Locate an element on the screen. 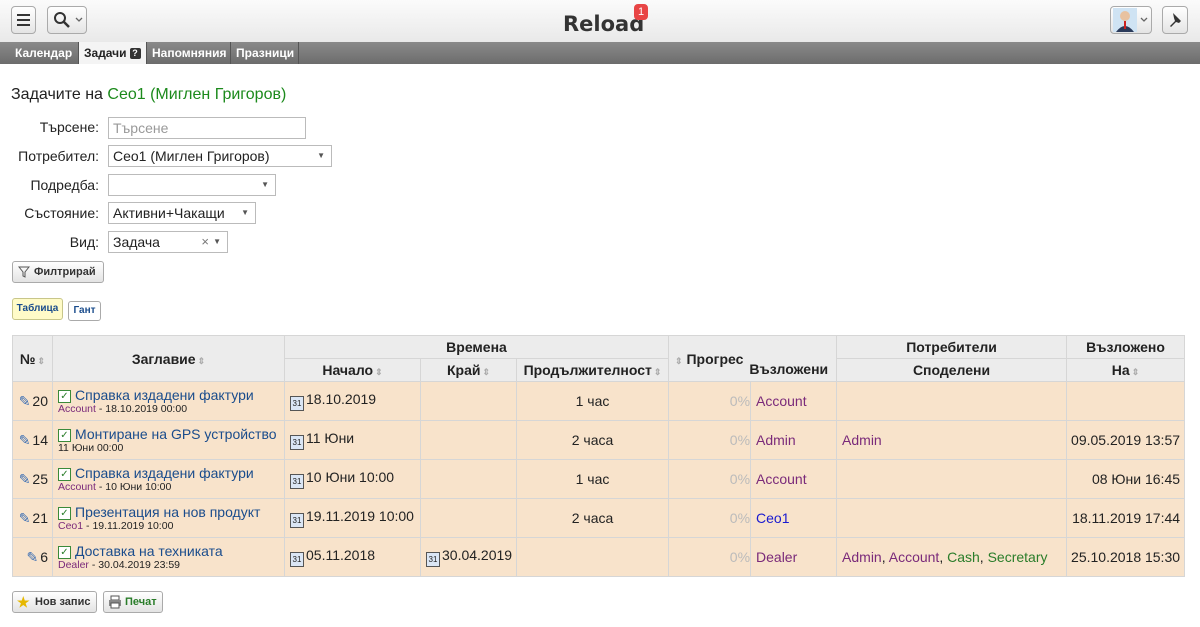 Image resolution: width=1200 pixels, height=627 pixels. sort-select: ▼ is located at coordinates (192, 185).